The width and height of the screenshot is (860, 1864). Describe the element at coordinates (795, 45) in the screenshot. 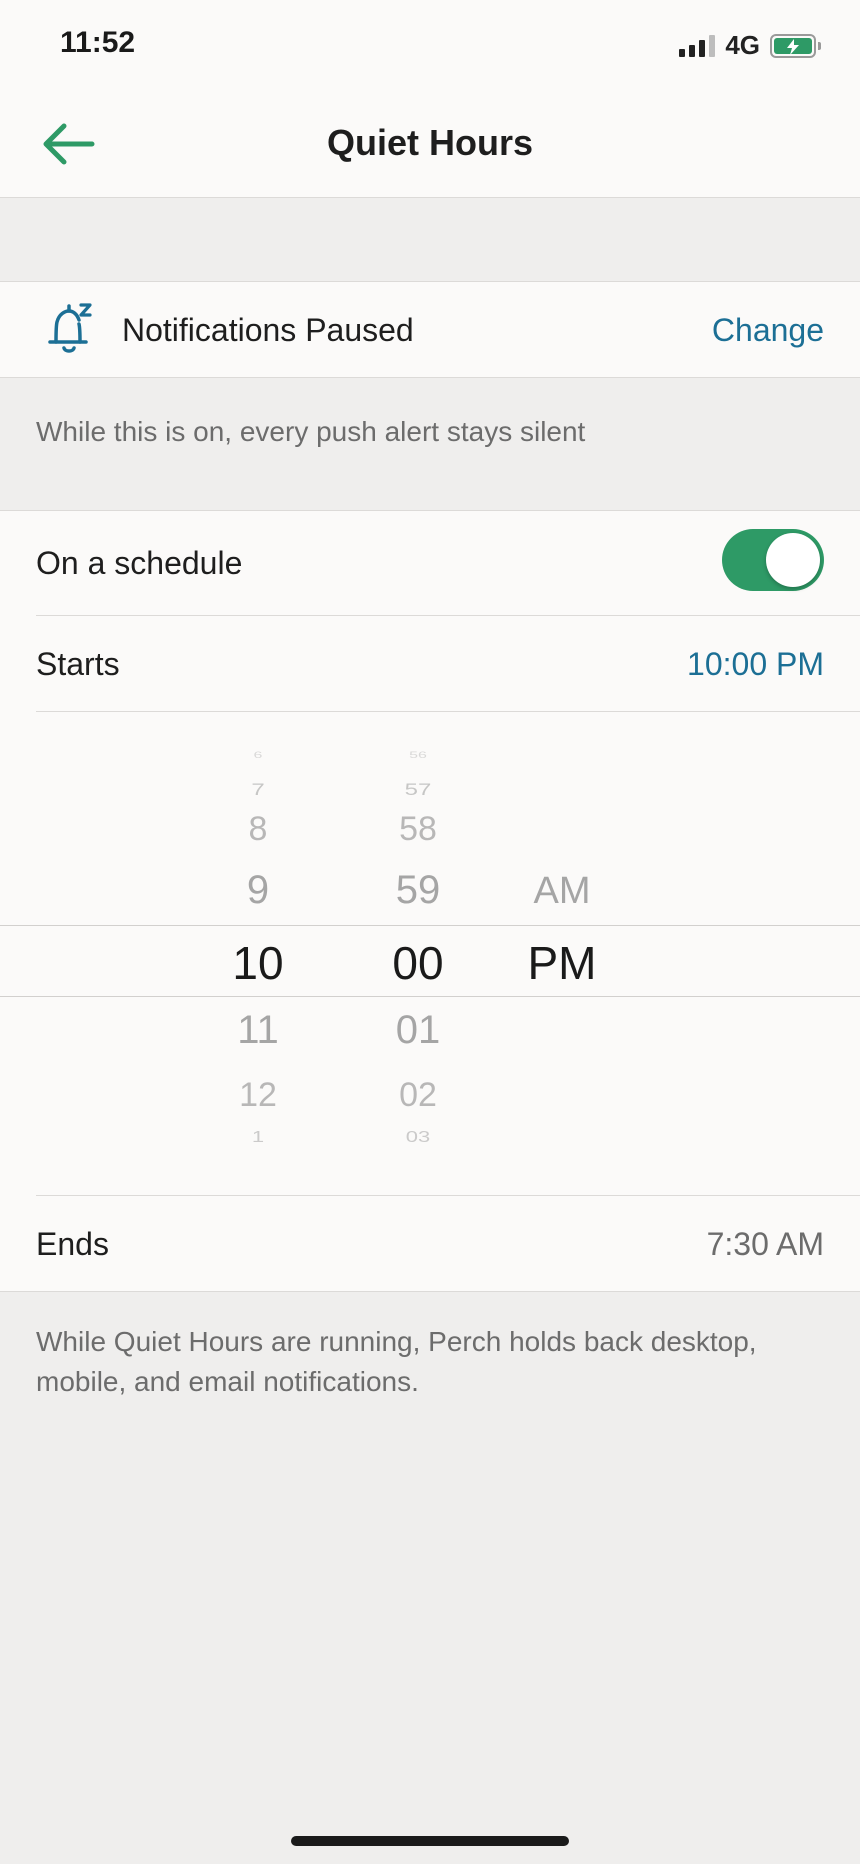

I see `battery-charging-icon` at that location.